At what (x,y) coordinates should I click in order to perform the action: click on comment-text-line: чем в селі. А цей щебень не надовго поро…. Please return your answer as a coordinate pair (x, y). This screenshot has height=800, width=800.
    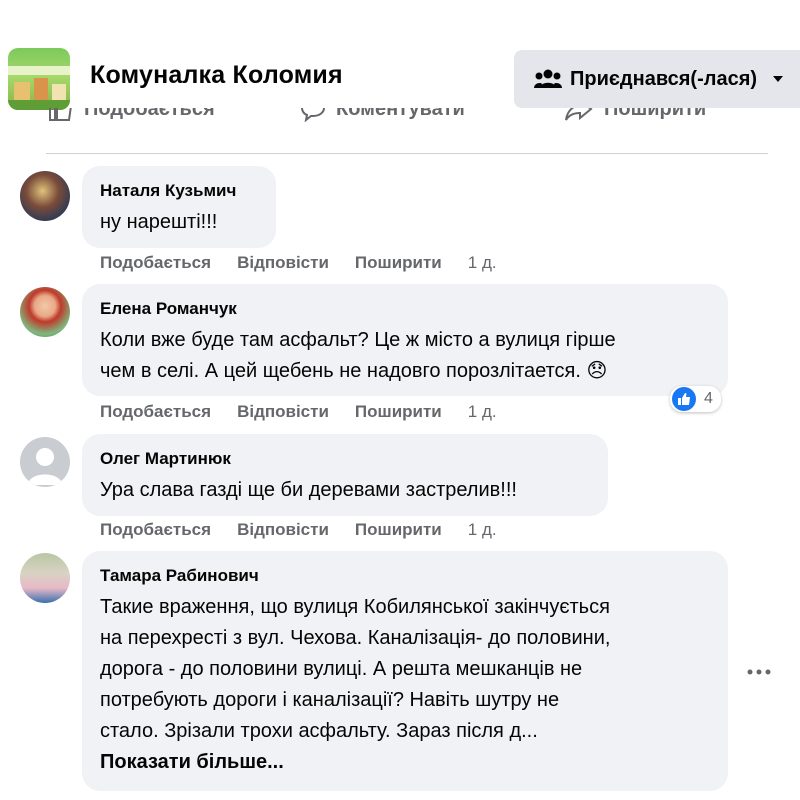
    Looking at the image, I should click on (340, 371).